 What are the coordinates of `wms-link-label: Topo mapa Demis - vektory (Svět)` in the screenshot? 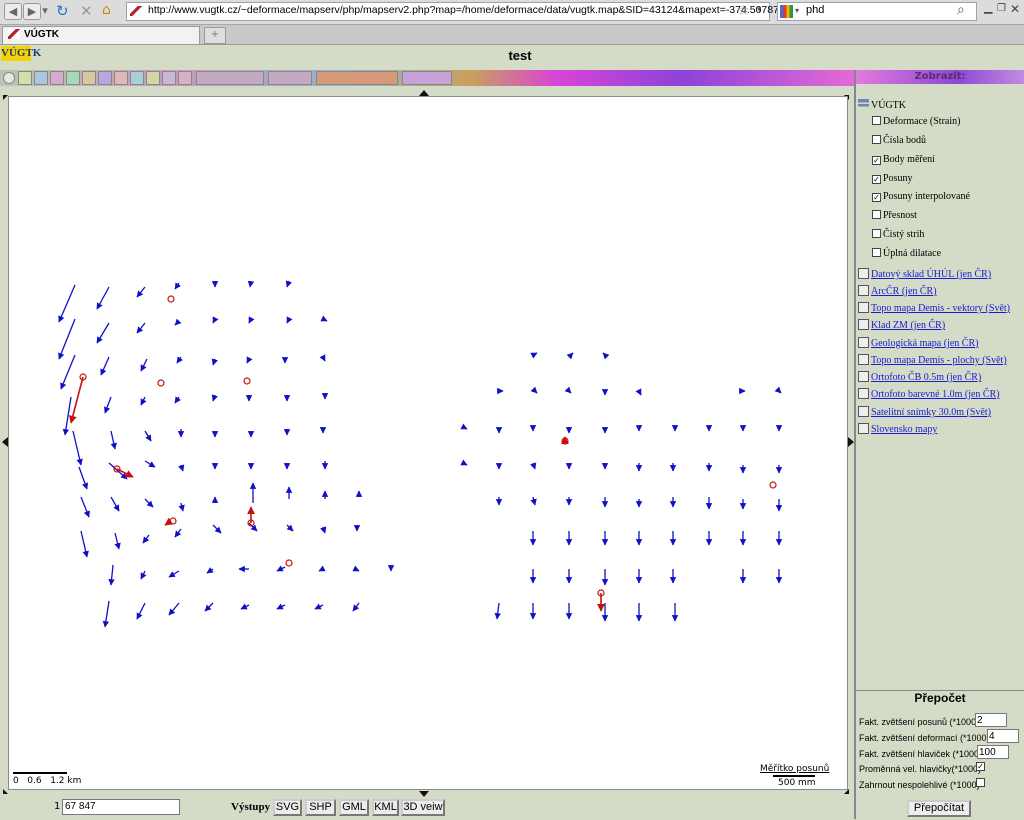 It's located at (940, 308).